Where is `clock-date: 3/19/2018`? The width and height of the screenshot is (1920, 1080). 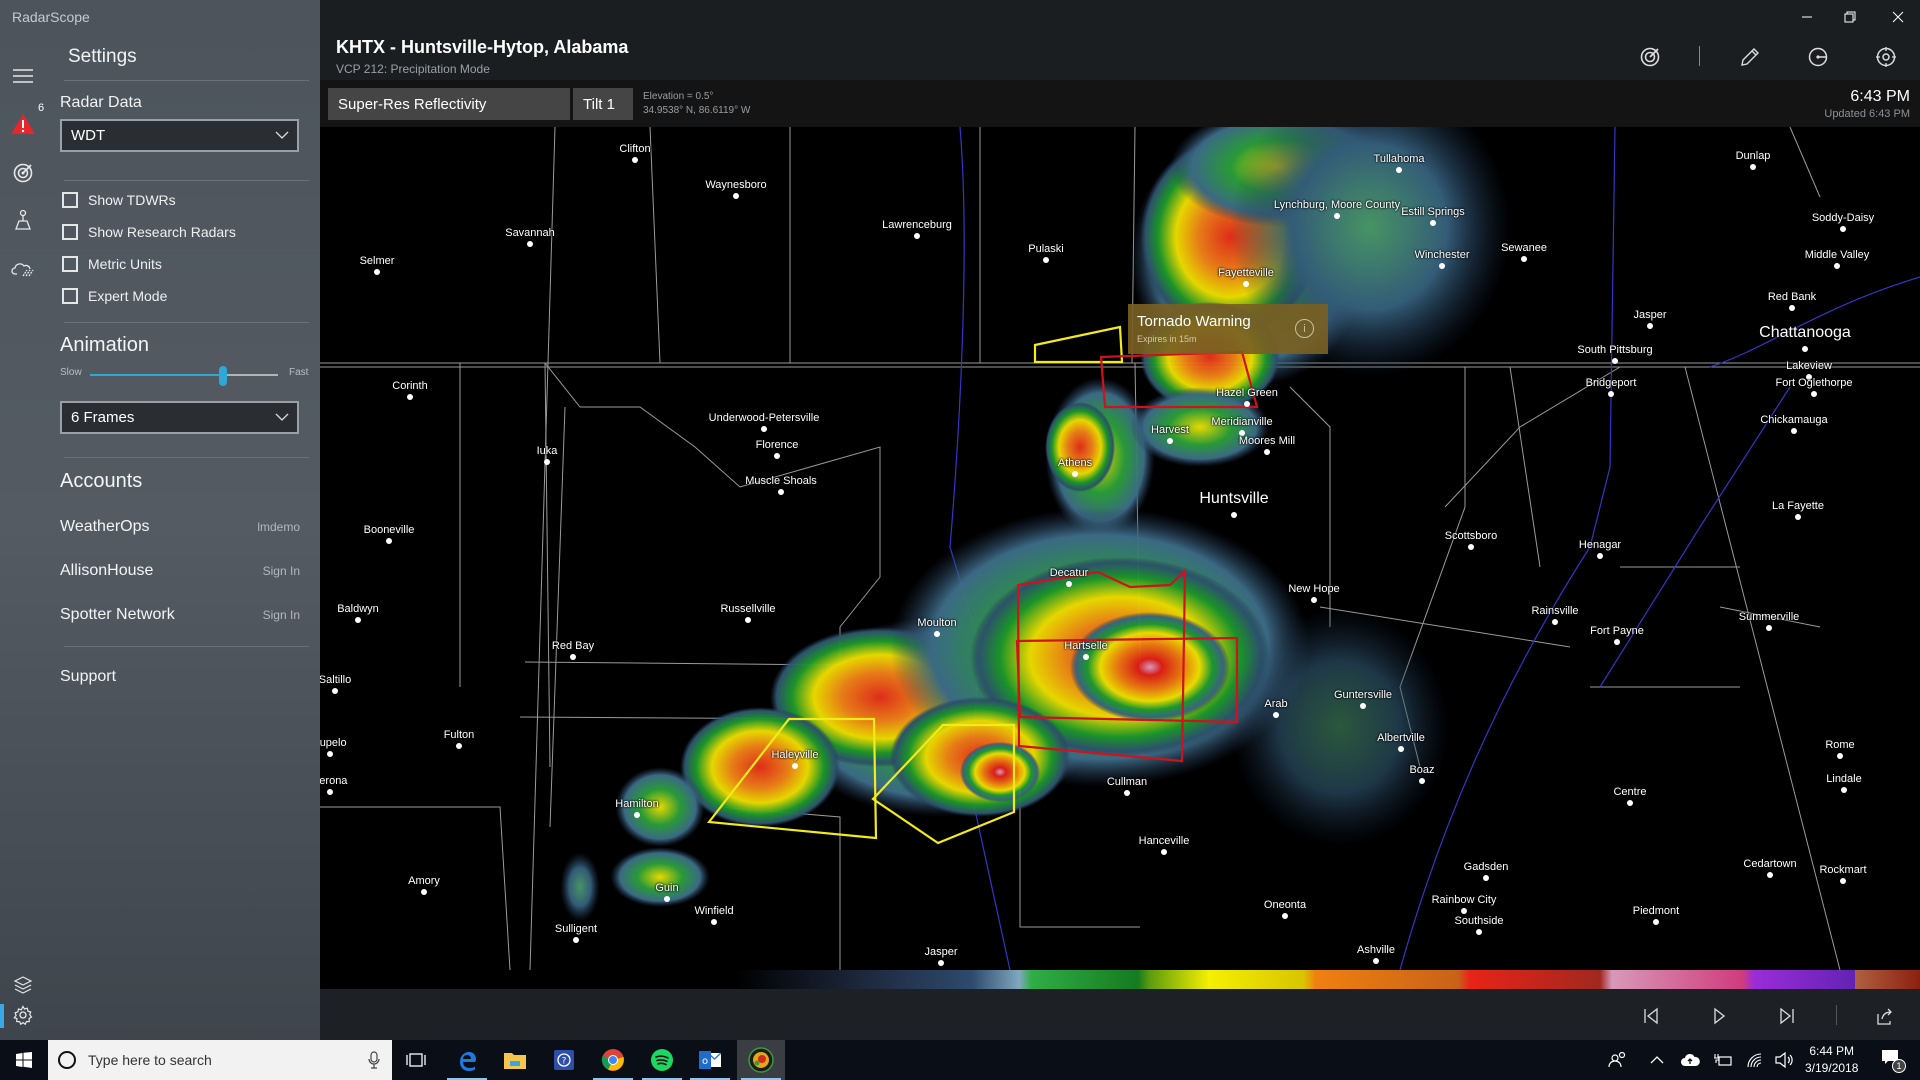 clock-date: 3/19/2018 is located at coordinates (1832, 1068).